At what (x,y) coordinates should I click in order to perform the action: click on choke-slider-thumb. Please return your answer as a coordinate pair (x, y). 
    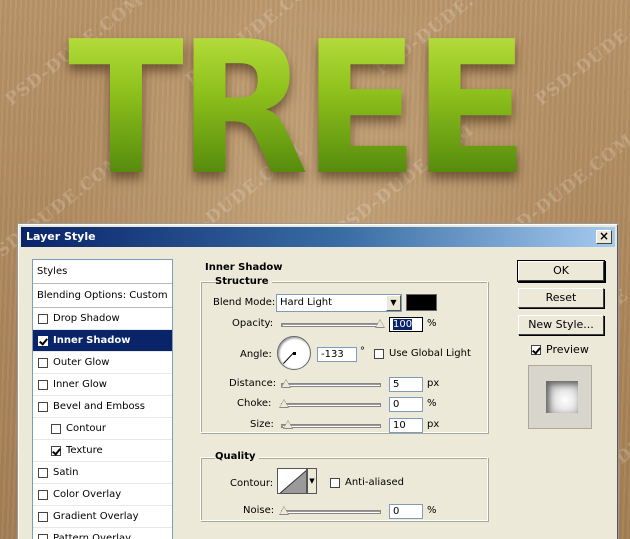
    Looking at the image, I should click on (284, 403).